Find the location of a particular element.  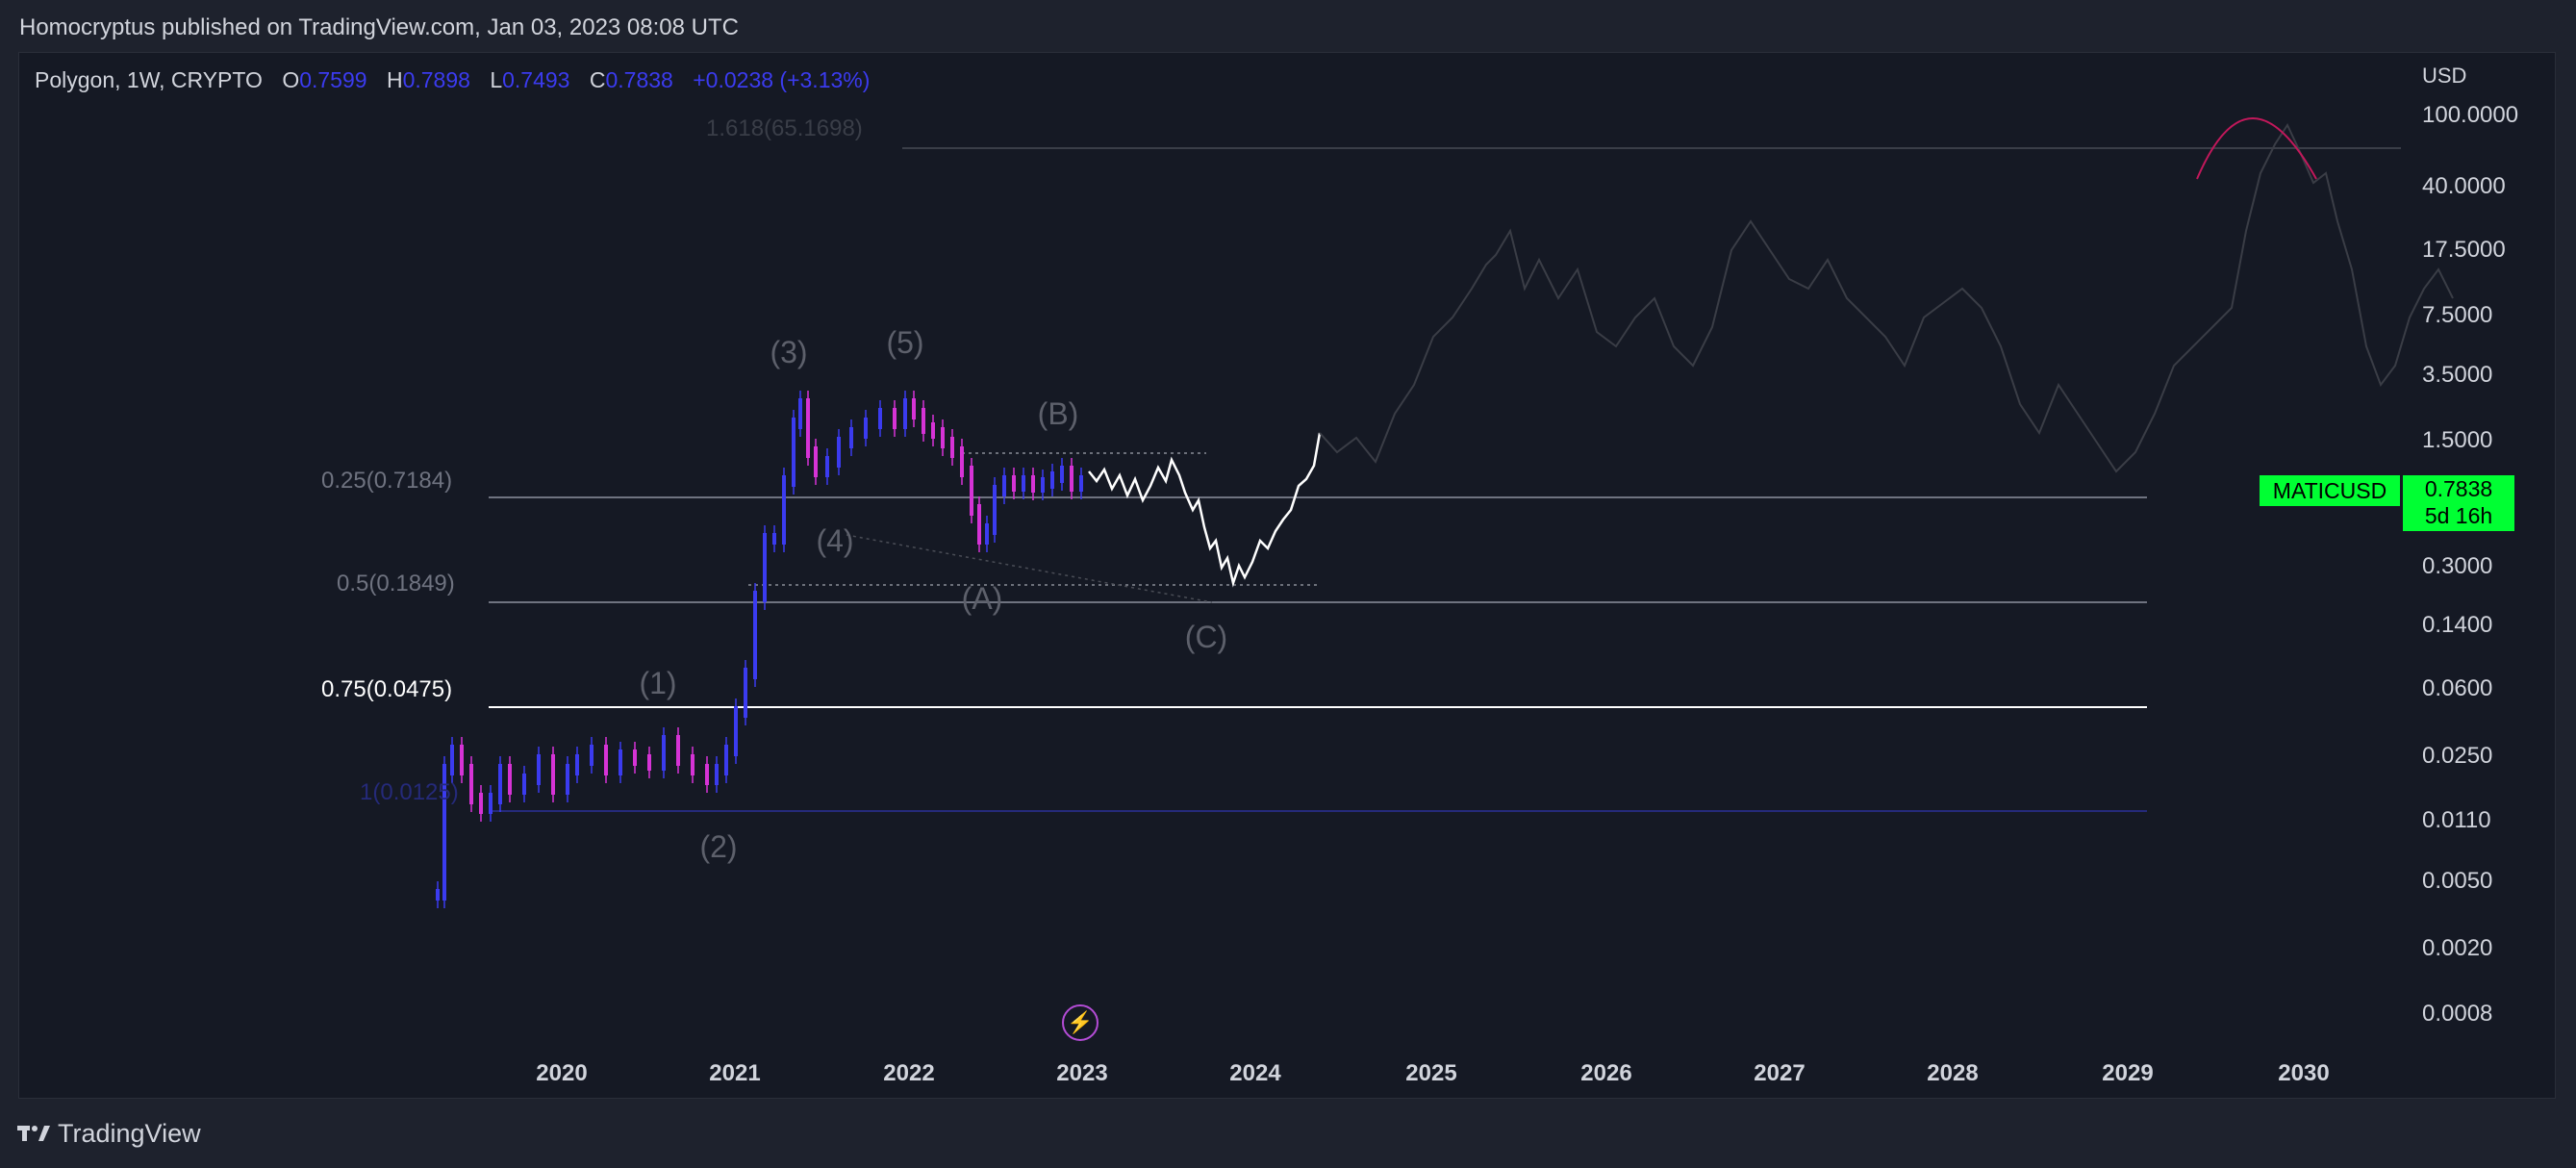

fib-label-025: 0.25(0.7184) is located at coordinates (387, 481).